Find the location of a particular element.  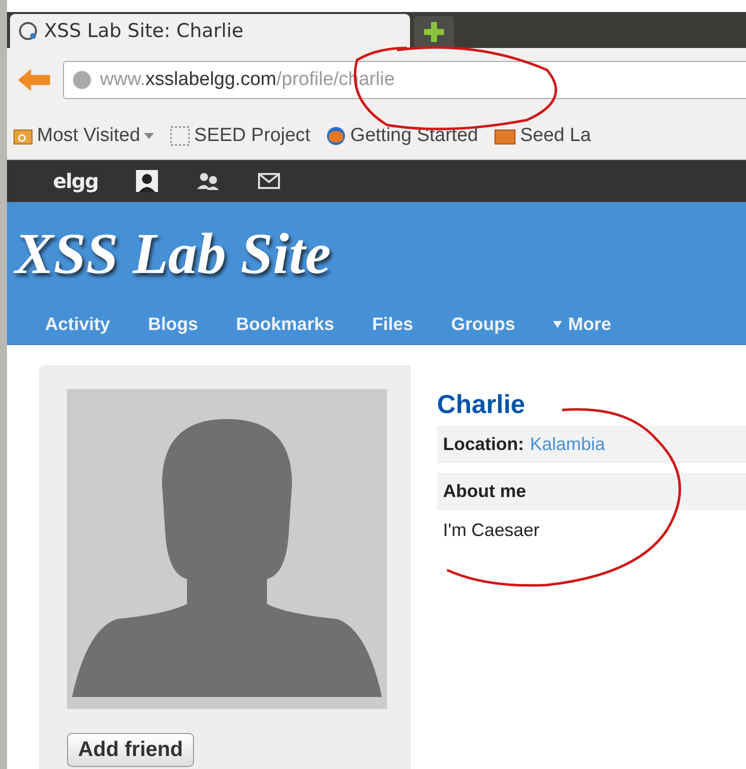

mail-icon is located at coordinates (269, 181).